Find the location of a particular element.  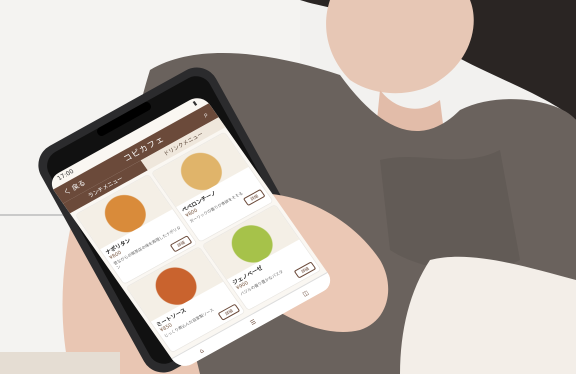

menu-icon: ☰ is located at coordinates (253, 322).